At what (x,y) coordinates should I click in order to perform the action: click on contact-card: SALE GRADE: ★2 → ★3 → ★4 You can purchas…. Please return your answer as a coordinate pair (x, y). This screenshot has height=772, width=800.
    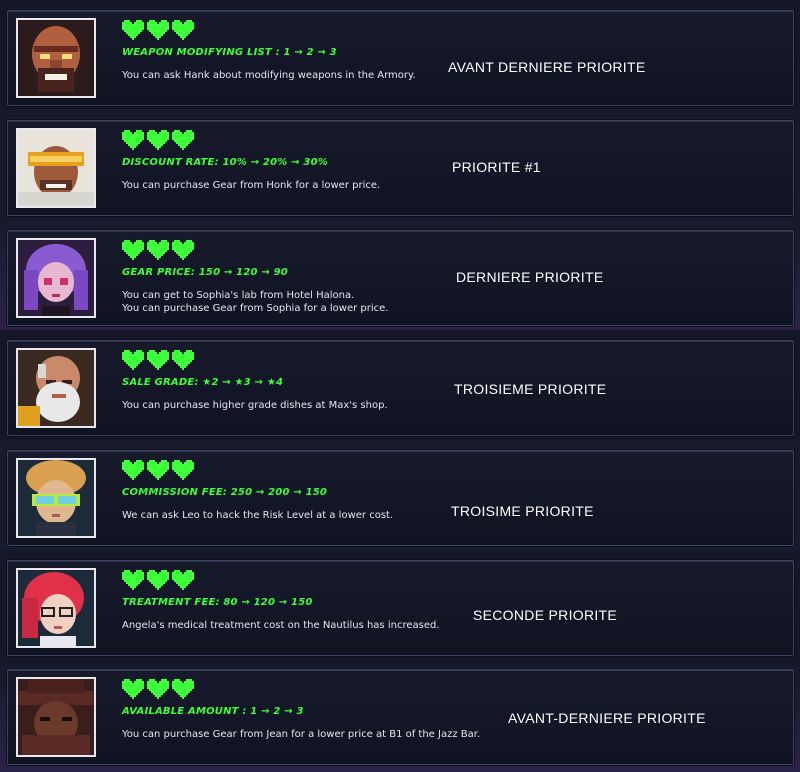
    Looking at the image, I should click on (400, 388).